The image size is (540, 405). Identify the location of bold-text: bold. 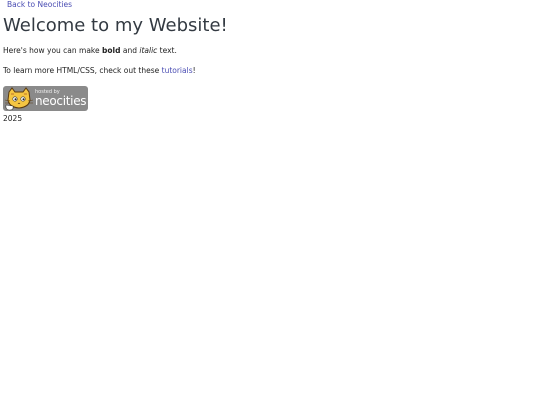
(111, 50).